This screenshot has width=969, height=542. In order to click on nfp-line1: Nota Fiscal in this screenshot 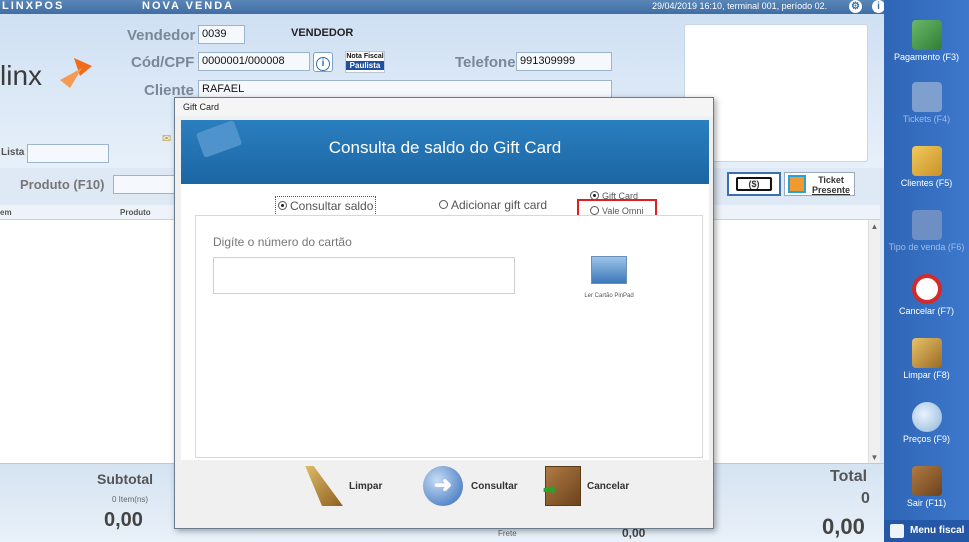, I will do `click(365, 56)`.